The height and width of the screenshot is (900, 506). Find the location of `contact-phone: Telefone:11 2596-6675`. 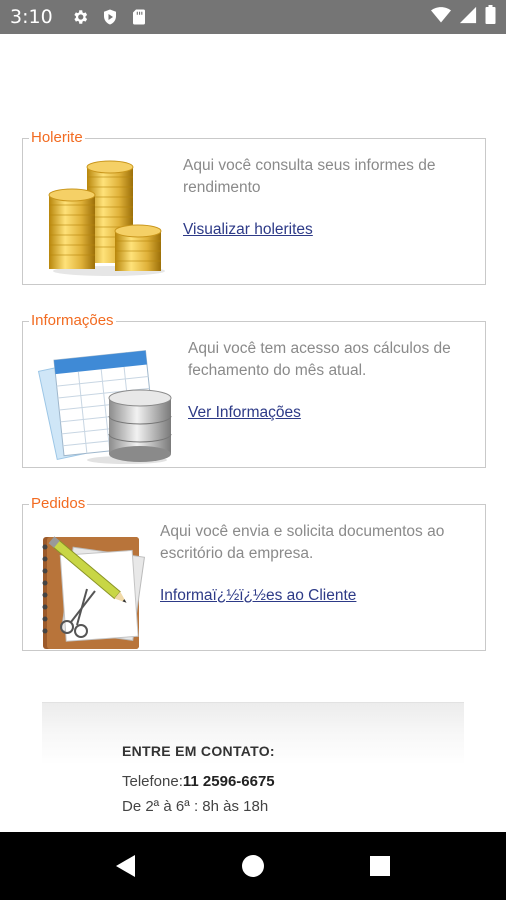

contact-phone: Telefone:11 2596-6675 is located at coordinates (198, 781).